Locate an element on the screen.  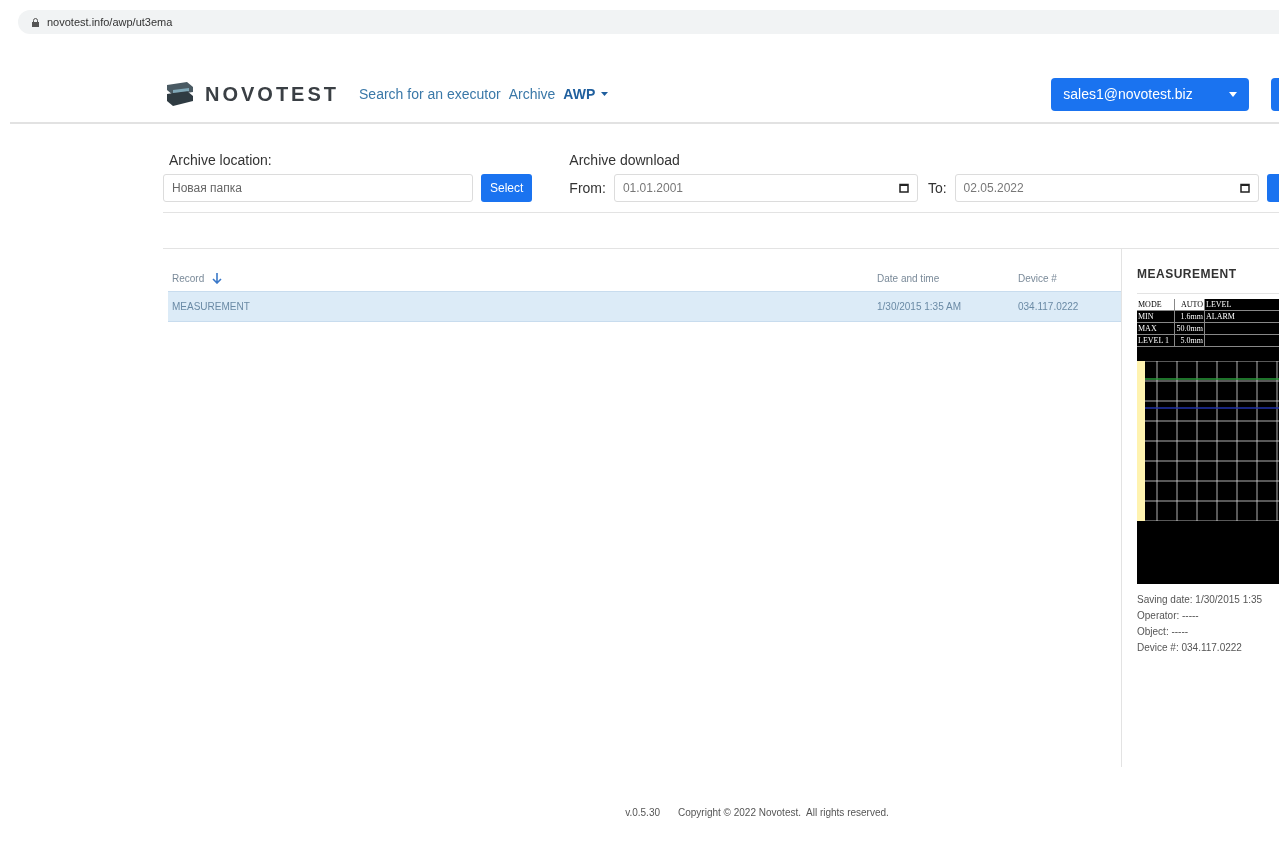
user-menu-button: sales1@novotest.biz is located at coordinates (1150, 94).